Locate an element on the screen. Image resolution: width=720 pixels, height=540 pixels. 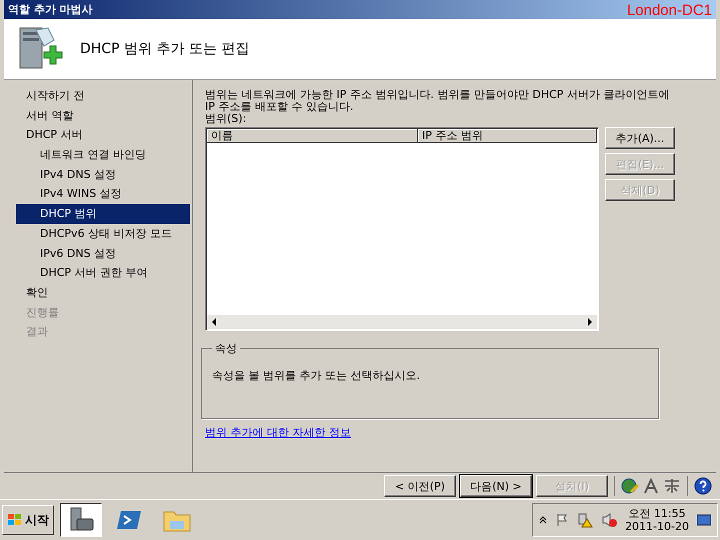
show-desktop-icon is located at coordinates (704, 520).